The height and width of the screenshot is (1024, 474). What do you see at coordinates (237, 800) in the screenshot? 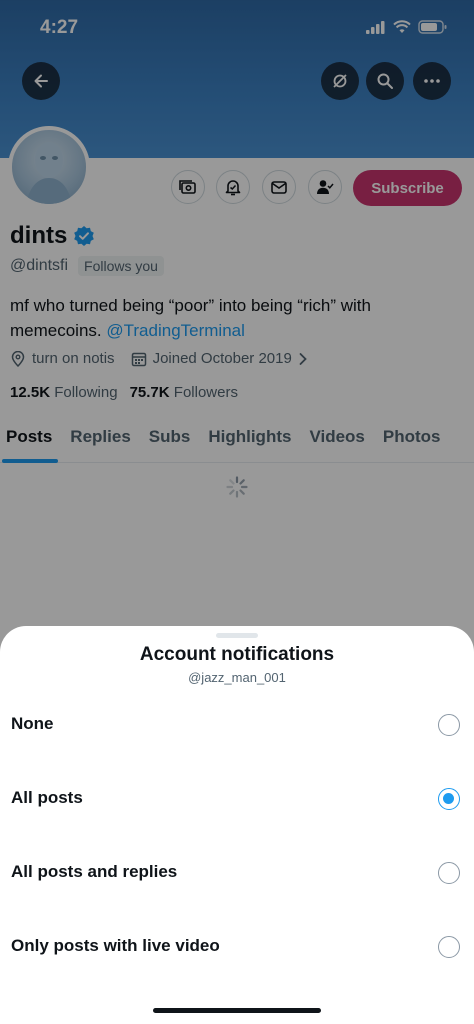
I see `option-all-posts: All posts` at bounding box center [237, 800].